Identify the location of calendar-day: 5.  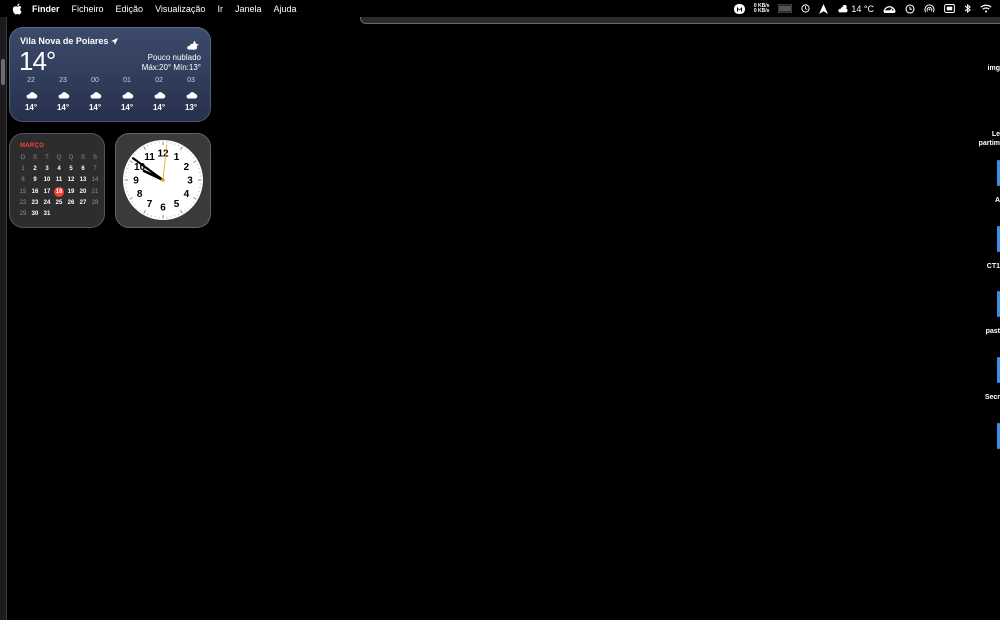
(71, 168).